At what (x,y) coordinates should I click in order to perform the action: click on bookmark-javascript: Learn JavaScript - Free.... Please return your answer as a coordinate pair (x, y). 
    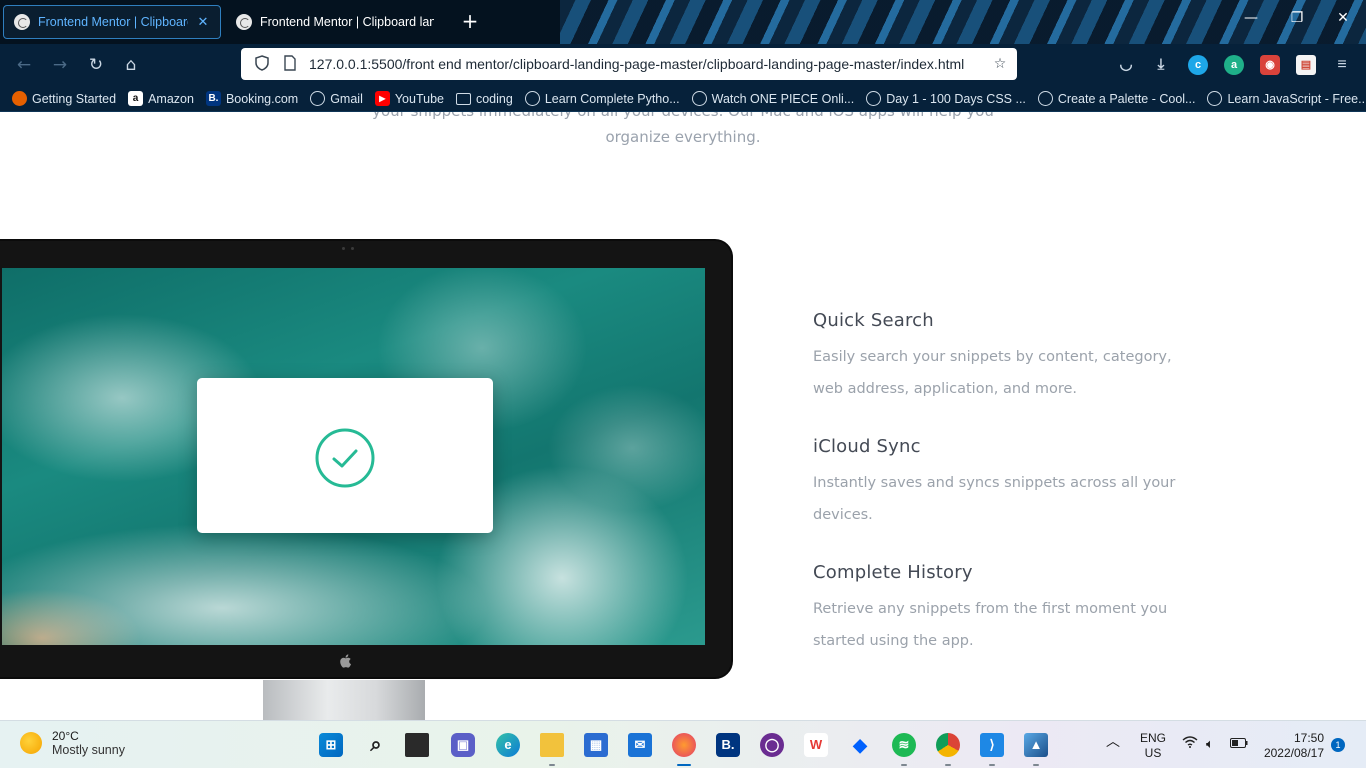
    Looking at the image, I should click on (1286, 98).